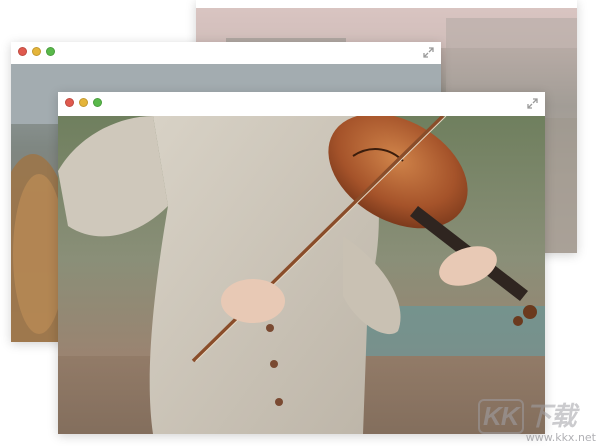 This screenshot has height=446, width=600. Describe the element at coordinates (501, 416) in the screenshot. I see `watermark-logo-kk: KK` at that location.